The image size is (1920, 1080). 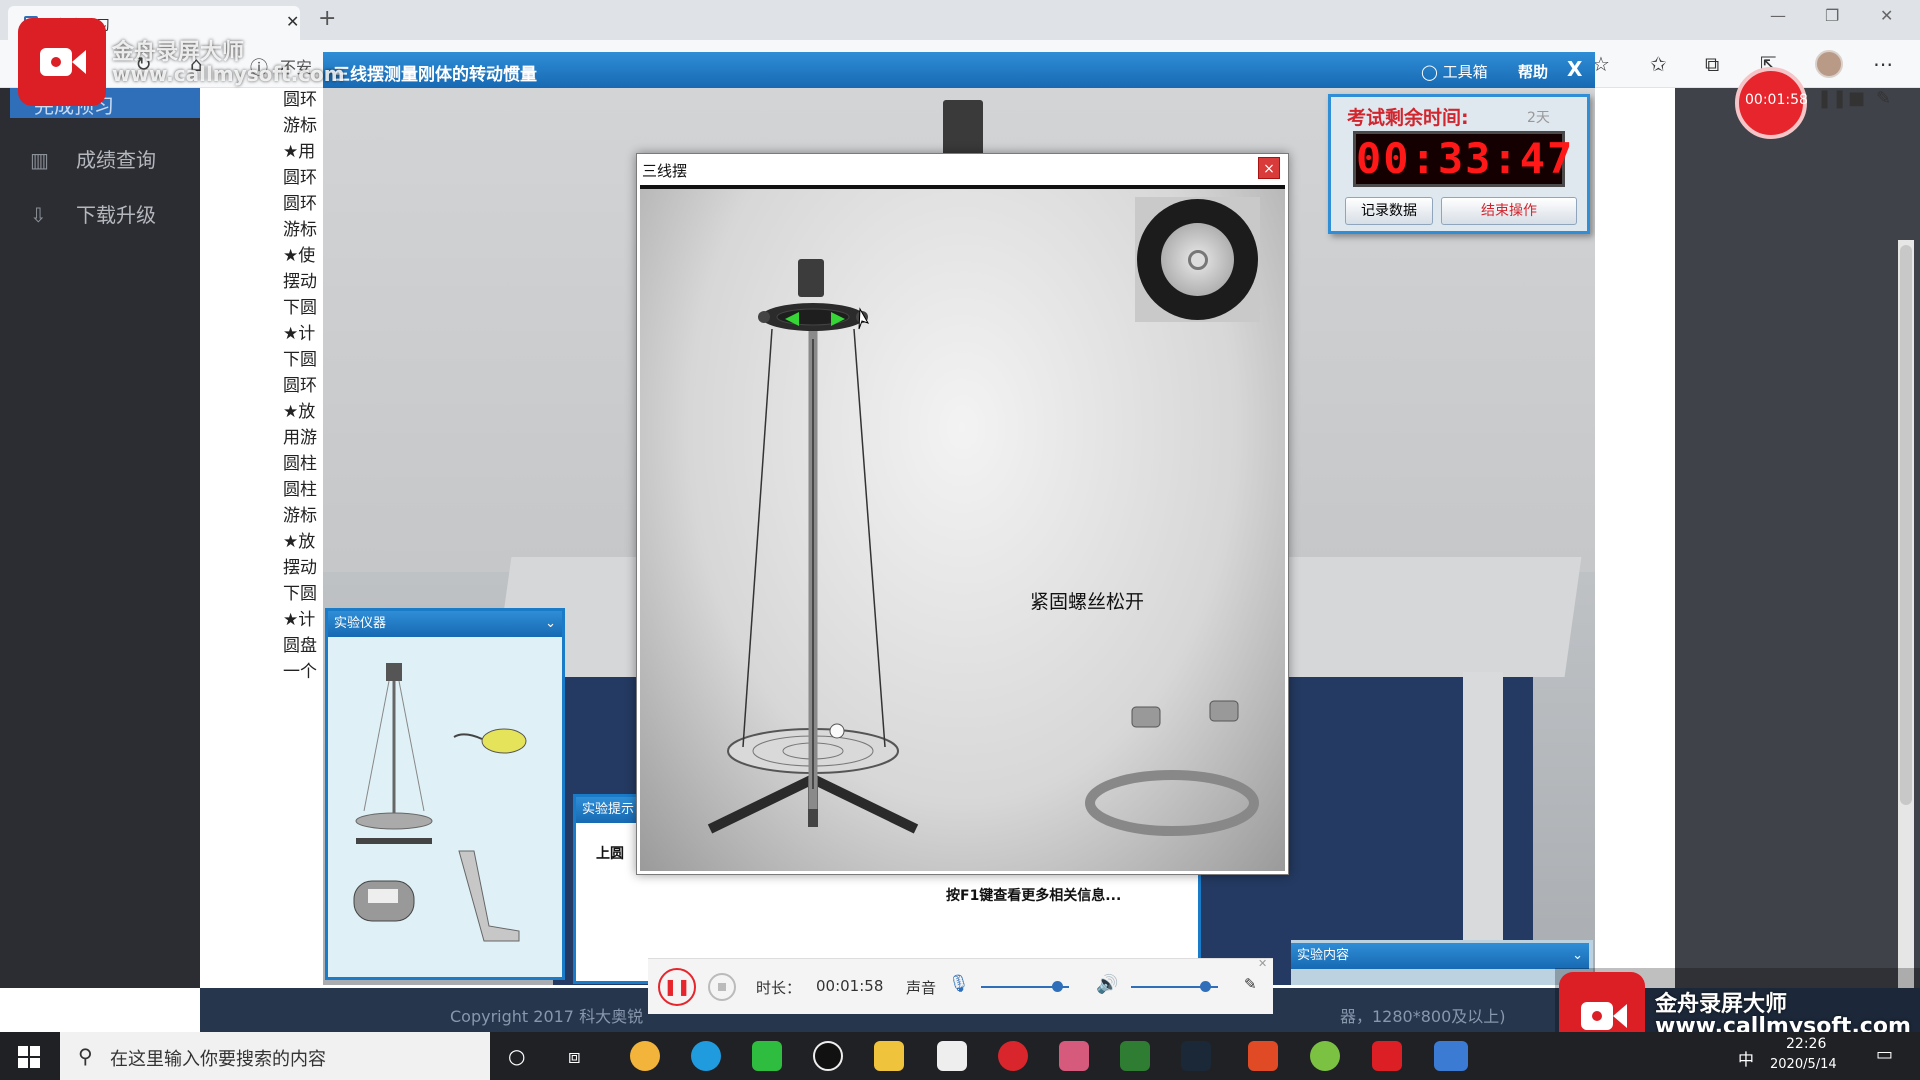 I want to click on recorder-app-icon, so click(x=1387, y=1056).